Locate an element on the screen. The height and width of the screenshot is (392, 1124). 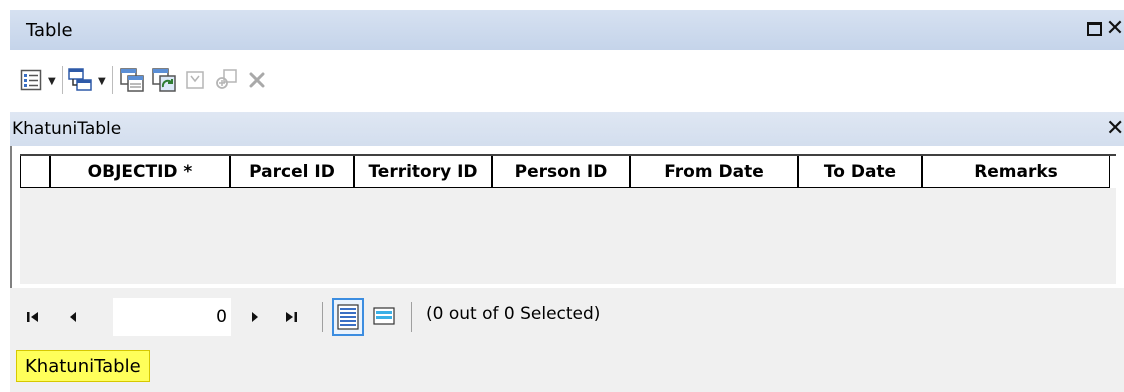
column-header-parcel-id: Parcel ID is located at coordinates (292, 172).